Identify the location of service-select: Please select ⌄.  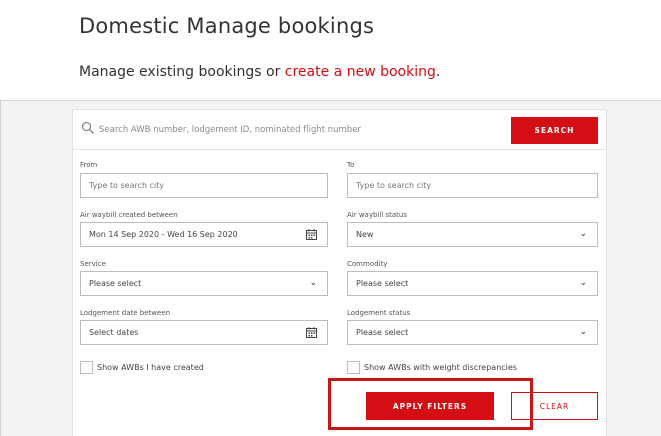
(204, 283).